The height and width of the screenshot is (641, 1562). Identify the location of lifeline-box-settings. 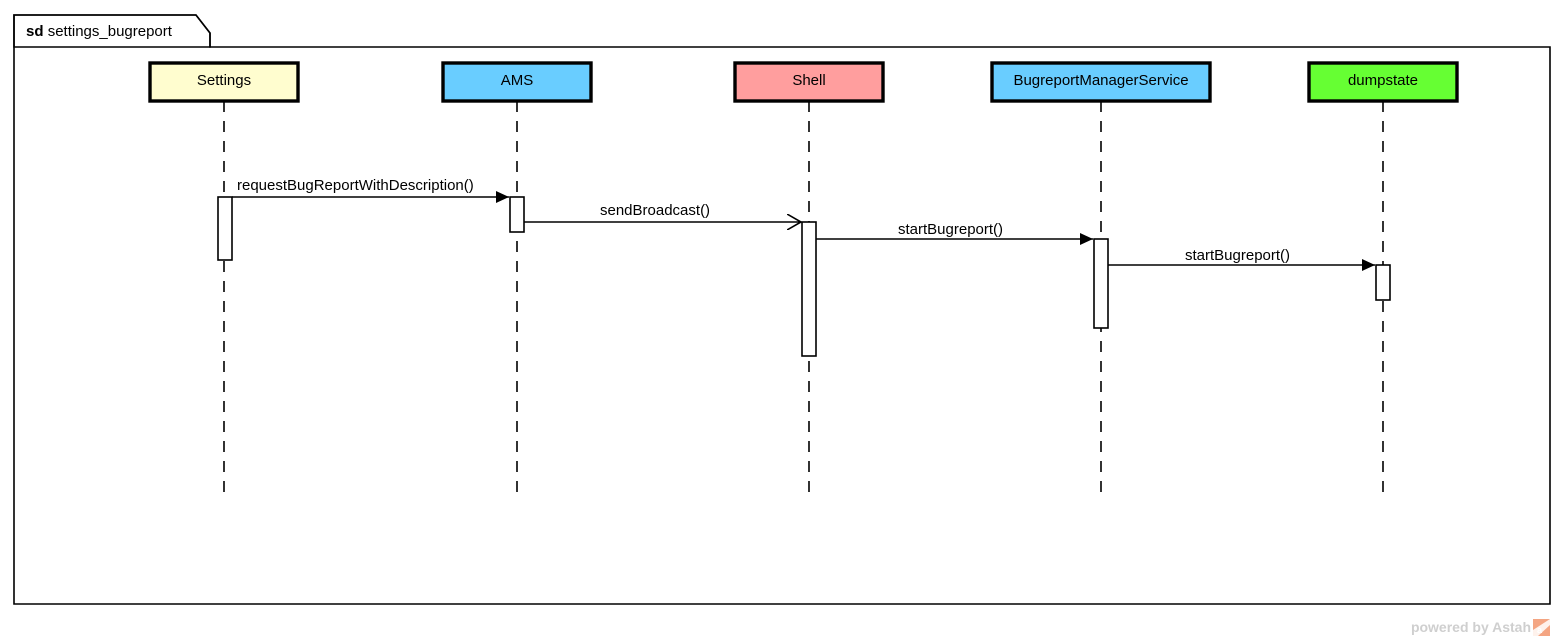
(224, 82).